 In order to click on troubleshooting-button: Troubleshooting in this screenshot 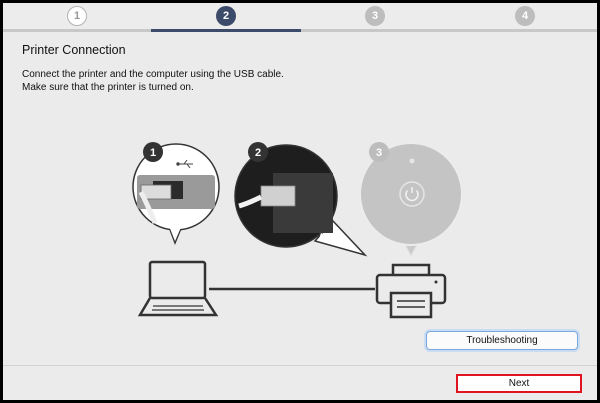, I will do `click(502, 340)`.